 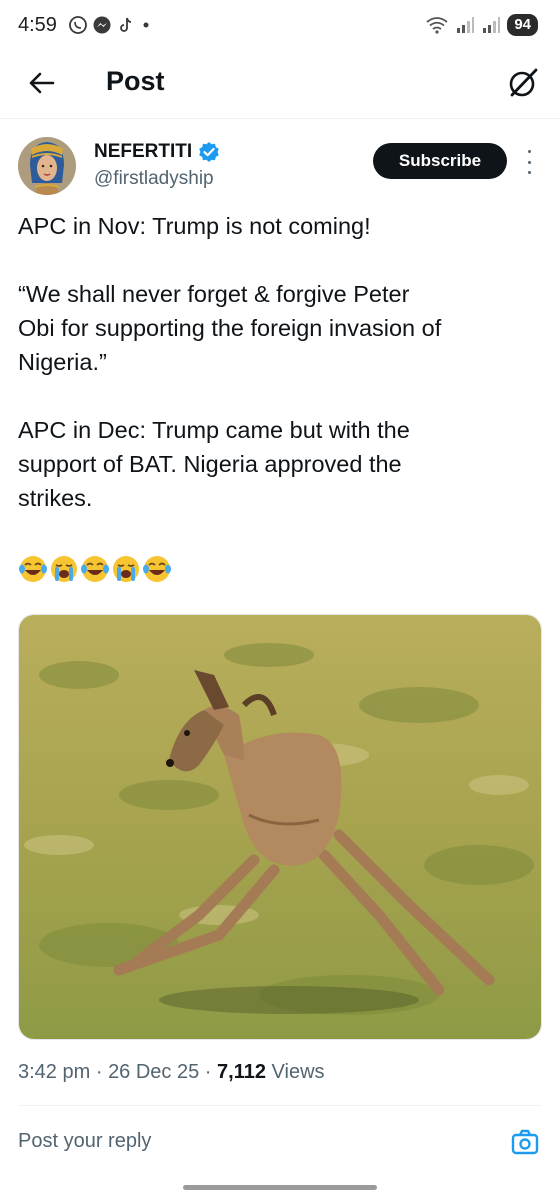 What do you see at coordinates (146, 25) in the screenshot?
I see `dot-icon` at bounding box center [146, 25].